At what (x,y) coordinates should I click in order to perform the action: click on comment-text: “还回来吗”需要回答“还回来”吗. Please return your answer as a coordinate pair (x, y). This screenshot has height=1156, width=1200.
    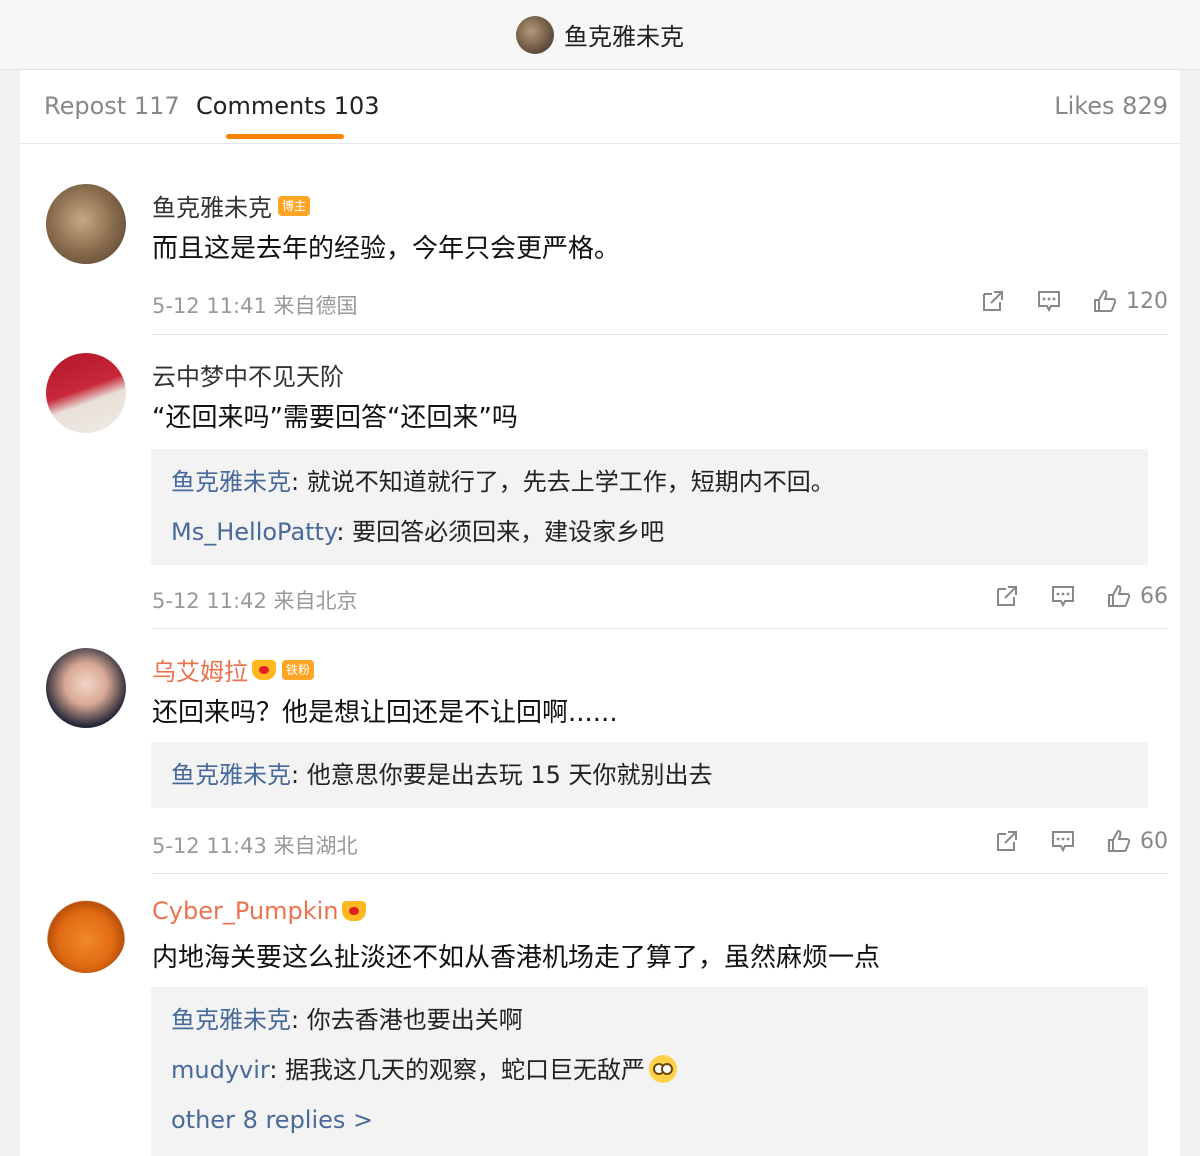
    Looking at the image, I should click on (335, 418).